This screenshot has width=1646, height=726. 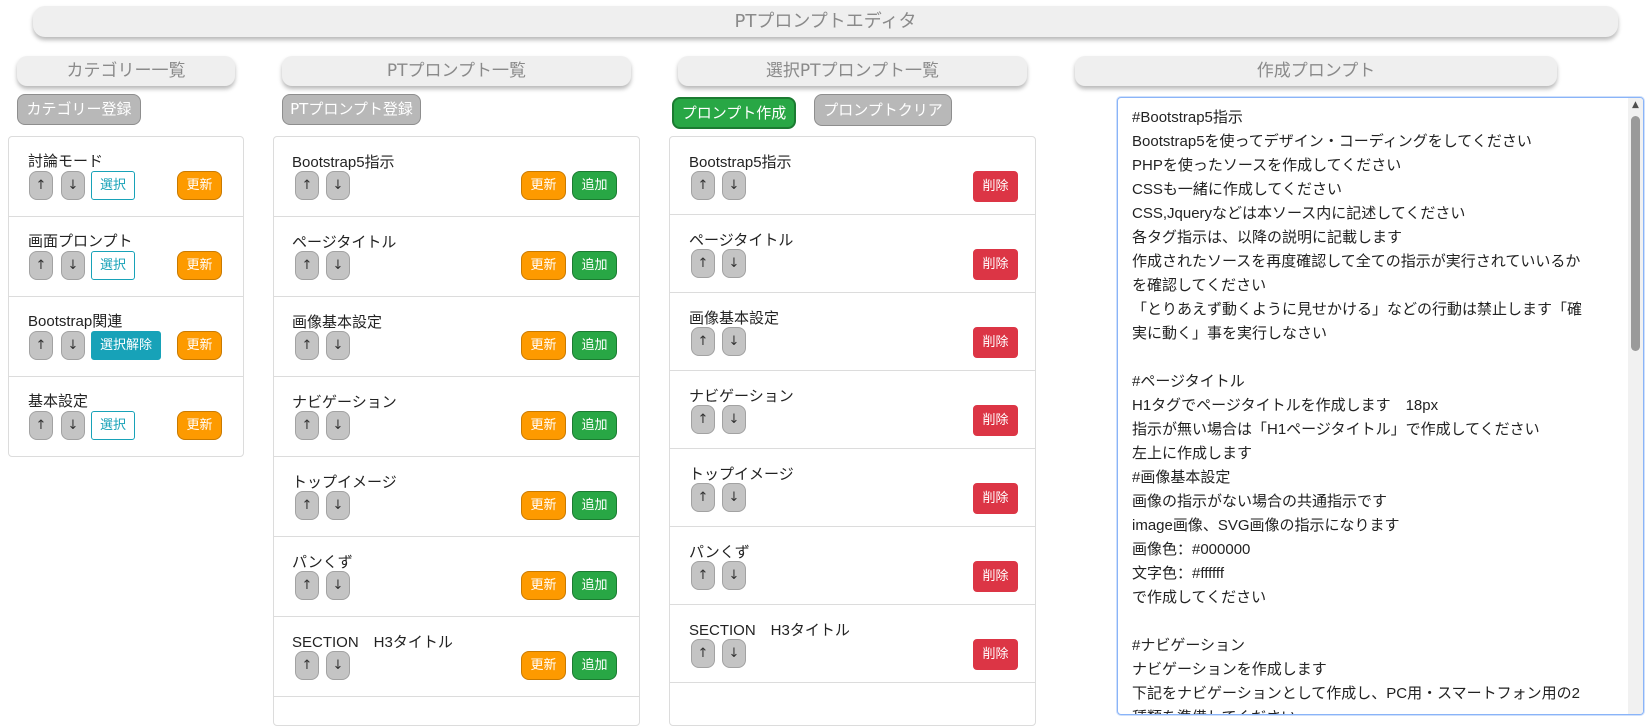 I want to click on pt-prompt-label: Bootstrap5指示, so click(x=343, y=162).